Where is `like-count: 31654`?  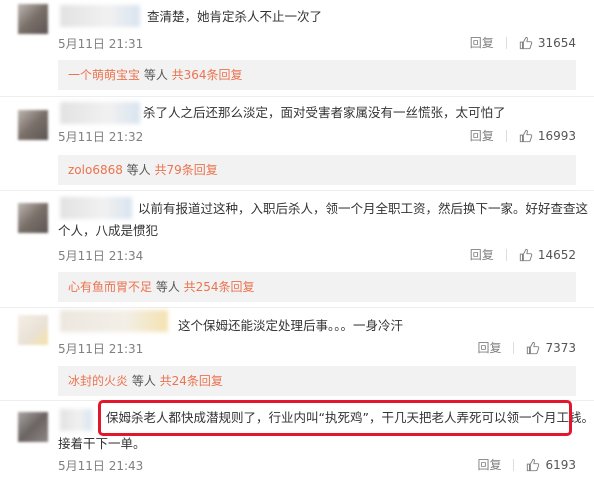
like-count: 31654 is located at coordinates (556, 42).